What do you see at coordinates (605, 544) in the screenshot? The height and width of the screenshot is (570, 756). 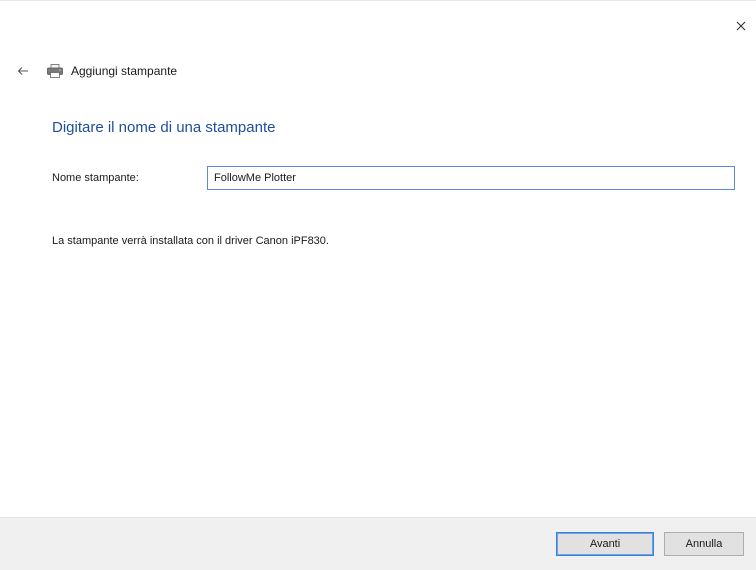 I see `next-button: Avanti` at bounding box center [605, 544].